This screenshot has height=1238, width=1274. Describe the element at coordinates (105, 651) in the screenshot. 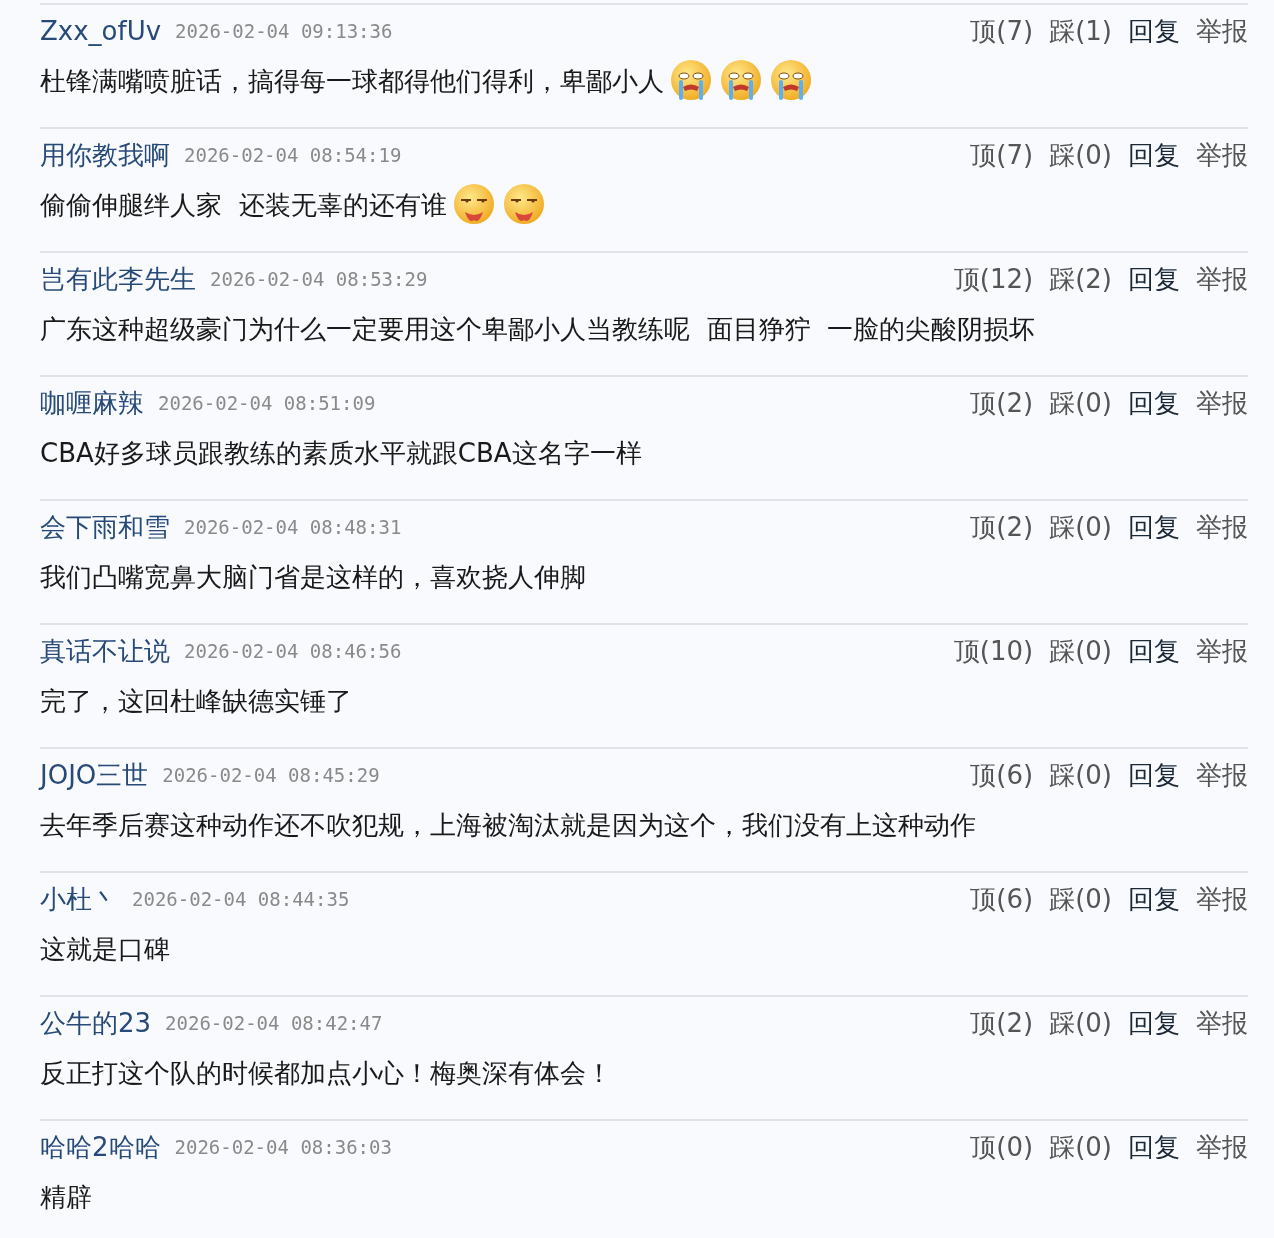

I see `username-link: 真话不让说` at that location.